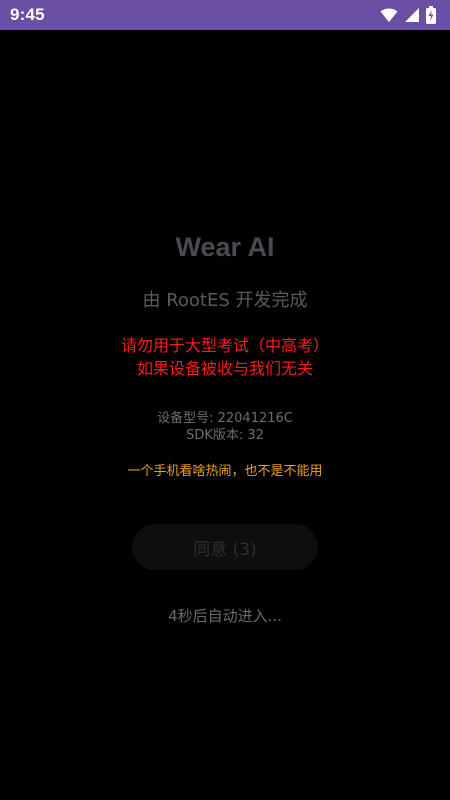 The width and height of the screenshot is (450, 800). Describe the element at coordinates (224, 345) in the screenshot. I see `exam-warning-line1: 请勿用于大型考试（中高考）` at that location.